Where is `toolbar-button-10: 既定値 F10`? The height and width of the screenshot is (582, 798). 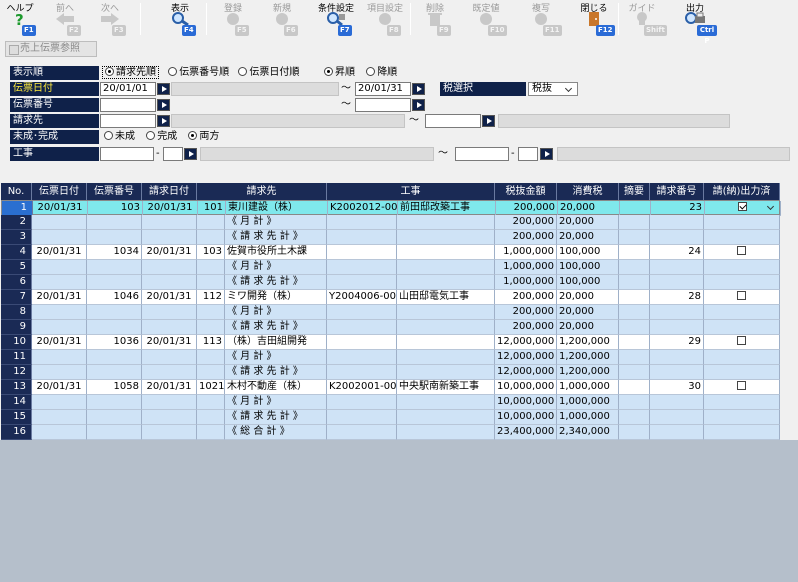
toolbar-button-10: 既定値 F10 is located at coordinates (486, 19).